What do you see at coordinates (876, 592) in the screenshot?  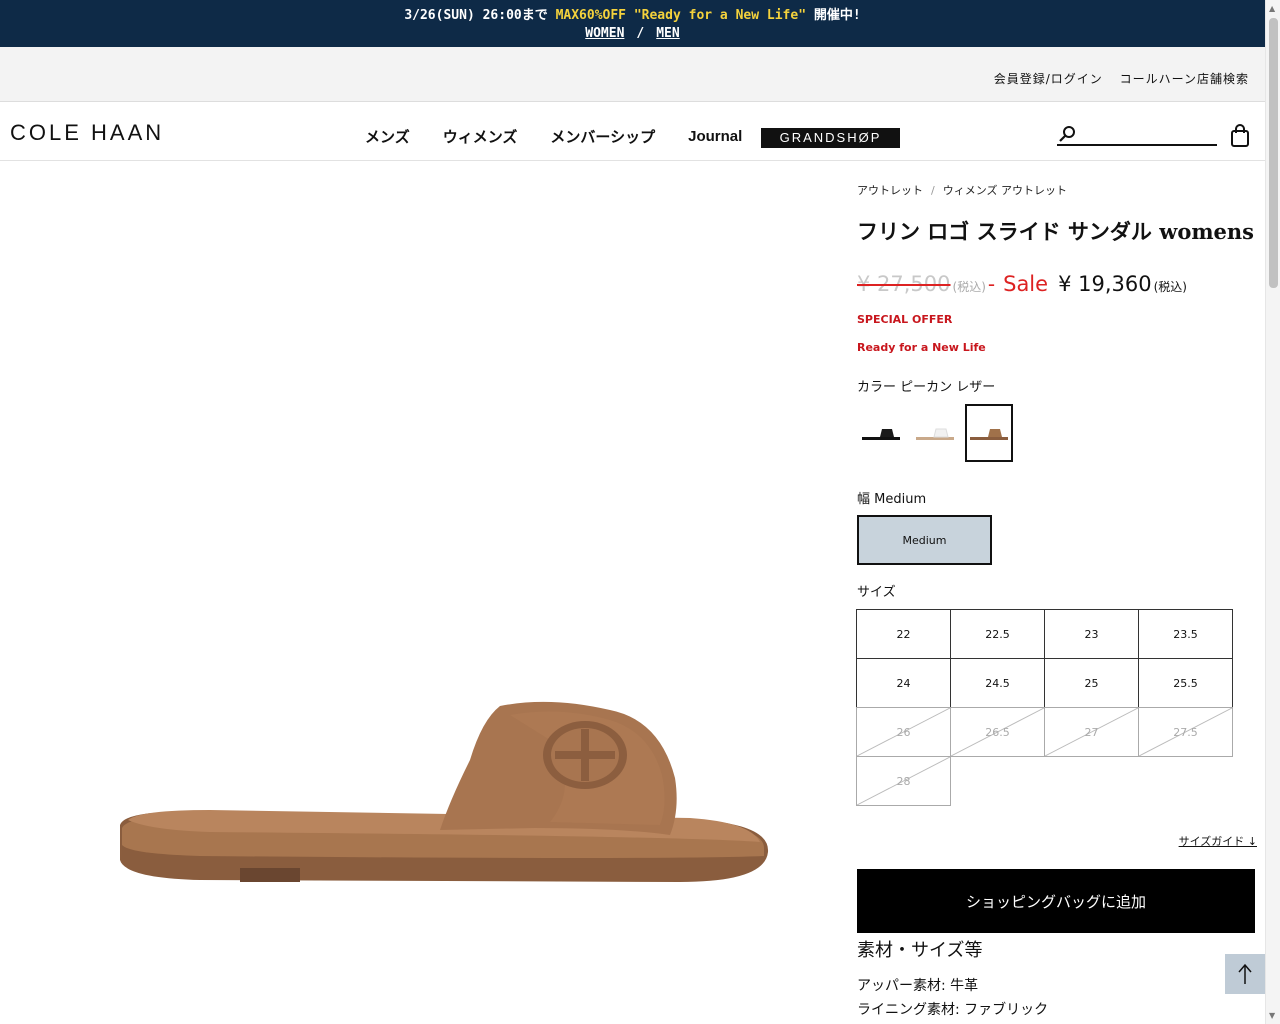 I see `size-label: サイズ` at bounding box center [876, 592].